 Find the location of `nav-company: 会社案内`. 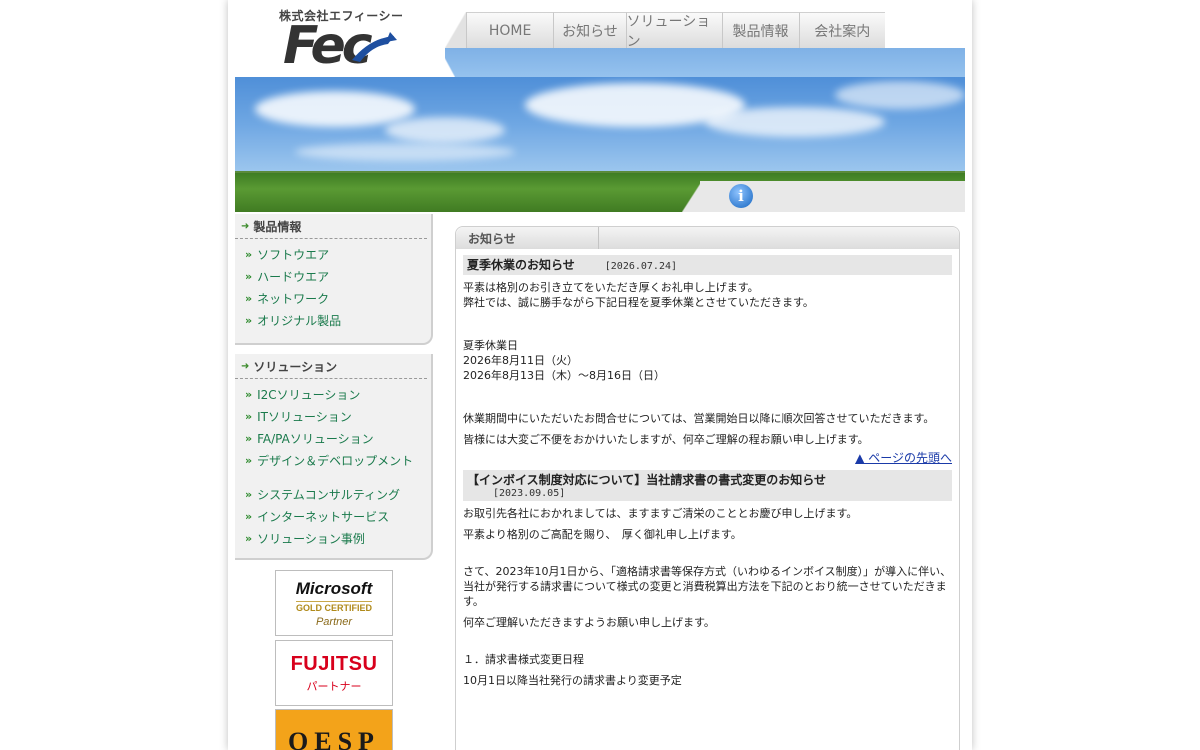

nav-company: 会社案内 is located at coordinates (842, 30).